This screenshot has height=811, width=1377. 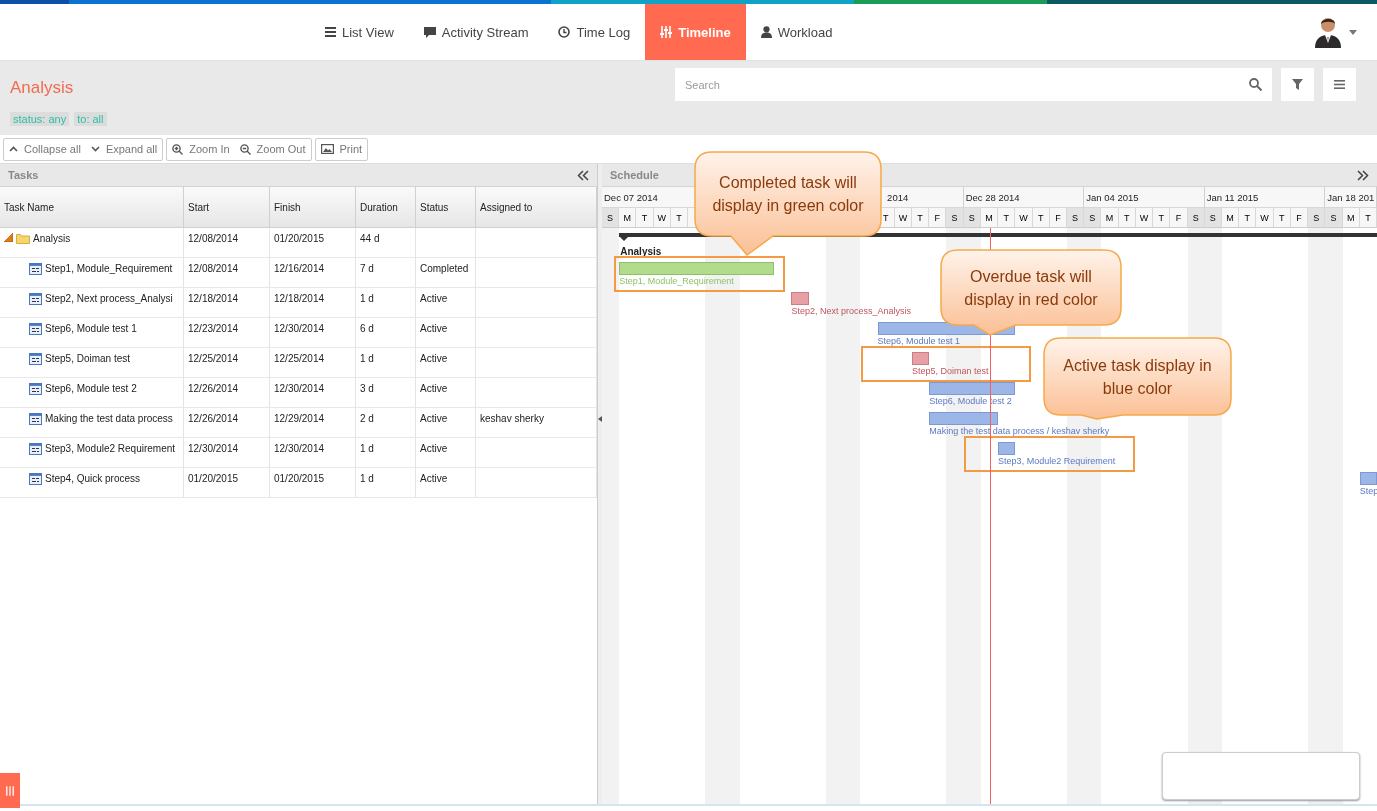 I want to click on task-label: Step3, Module2 Requirement, so click(x=1057, y=461).